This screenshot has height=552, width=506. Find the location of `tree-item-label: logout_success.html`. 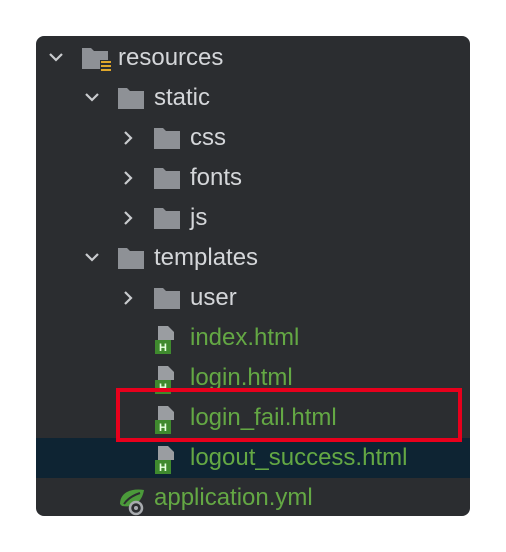

tree-item-label: logout_success.html is located at coordinates (299, 457).